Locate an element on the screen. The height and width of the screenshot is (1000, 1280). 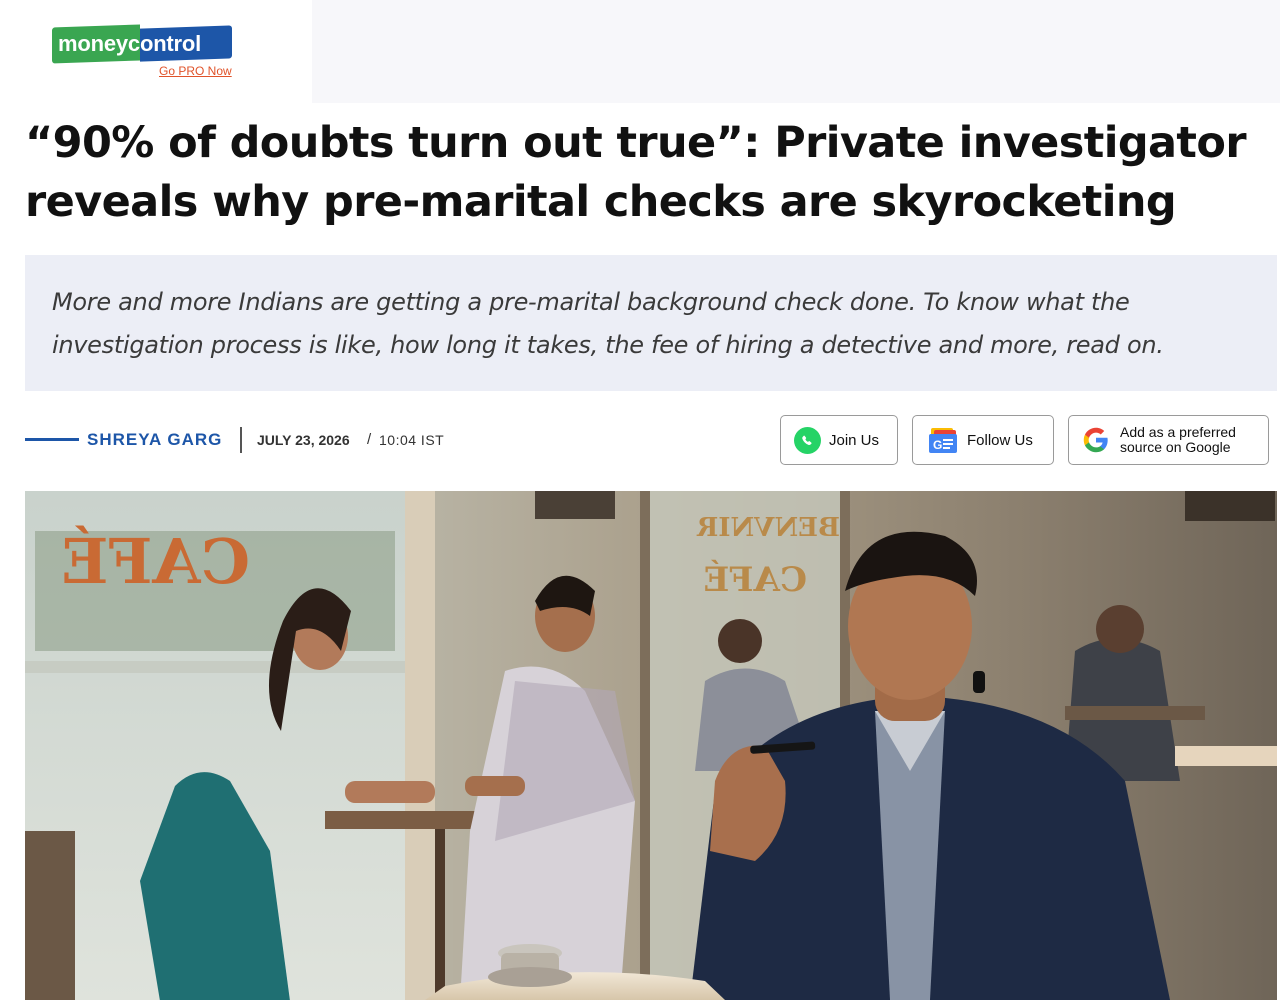
cafe-sign-right-top: BENVNIR is located at coordinates (768, 528).